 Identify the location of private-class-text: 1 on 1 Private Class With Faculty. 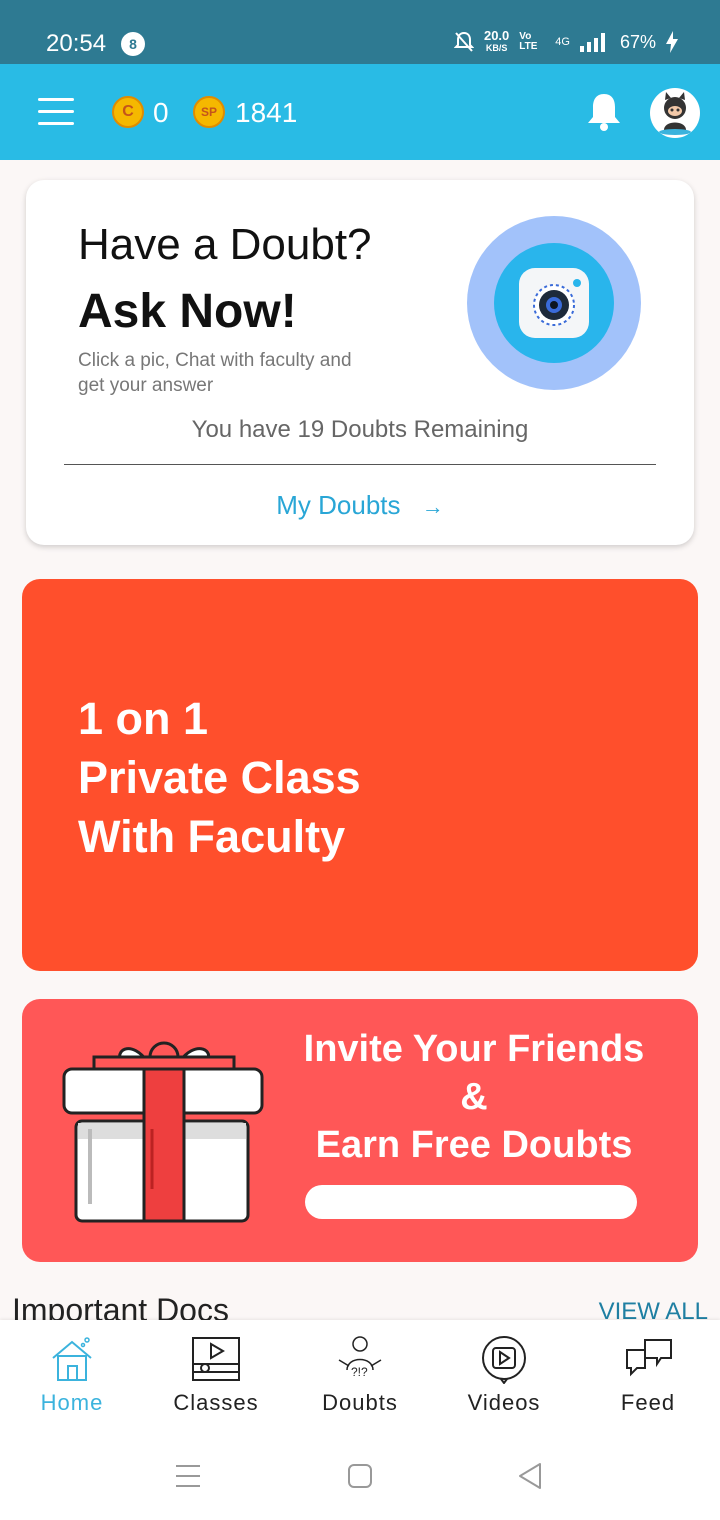
(219, 777).